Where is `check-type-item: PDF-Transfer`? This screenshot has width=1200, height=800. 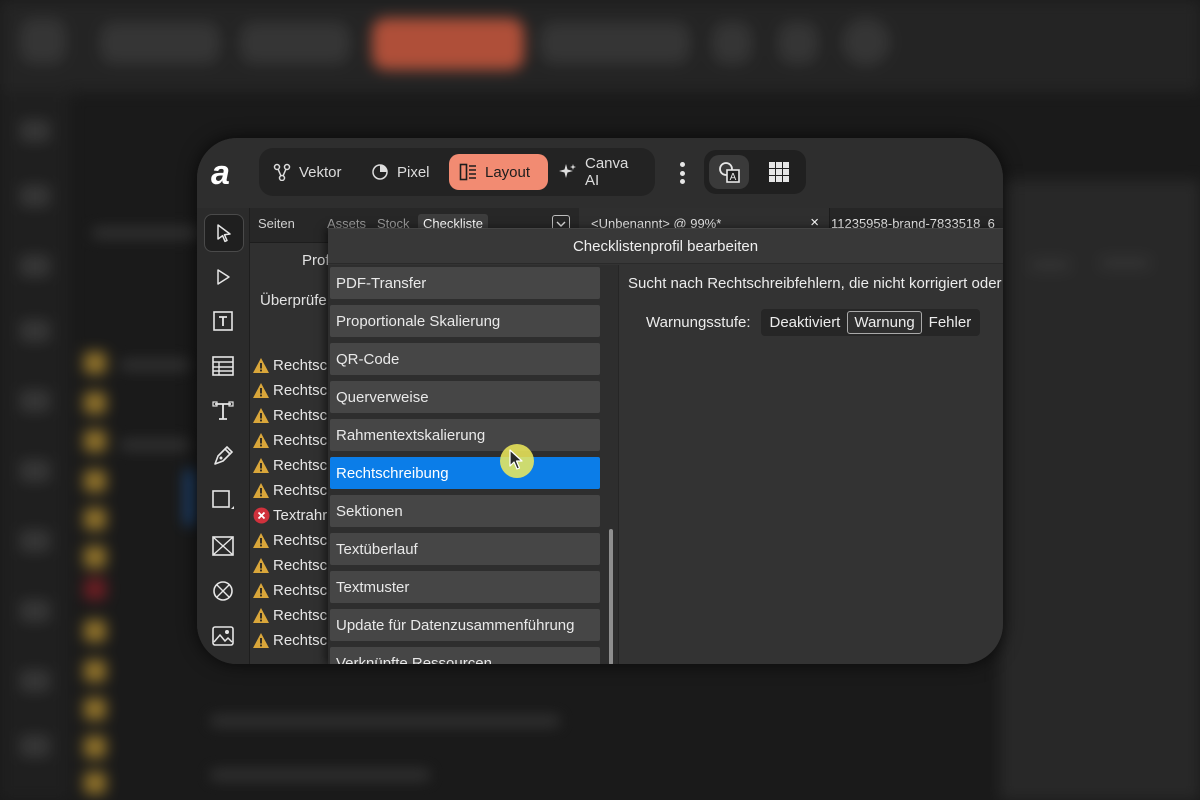
check-type-item: PDF-Transfer is located at coordinates (465, 283).